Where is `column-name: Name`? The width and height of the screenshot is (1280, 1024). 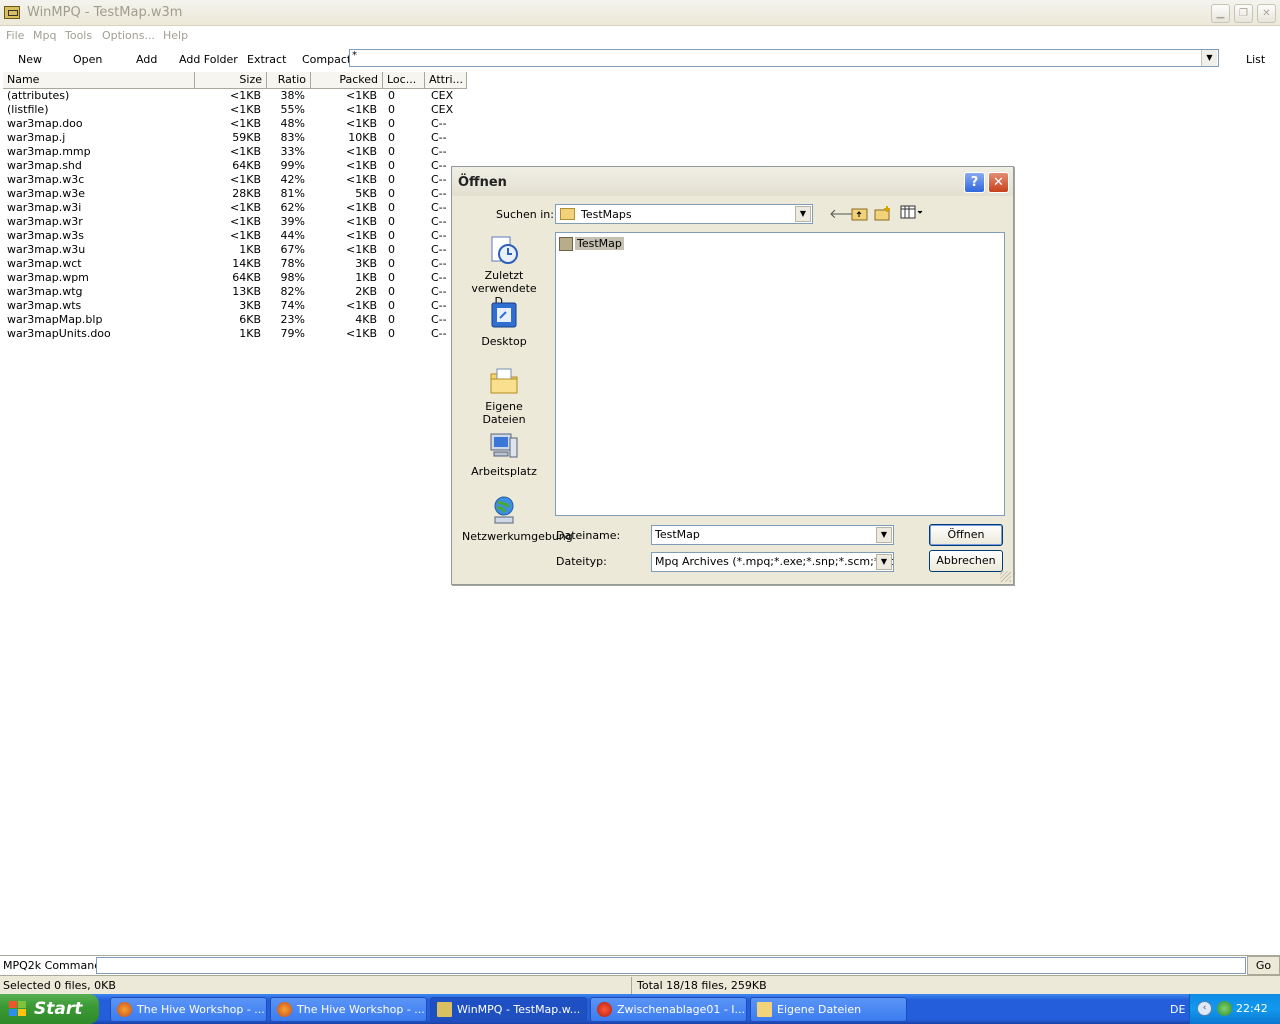
column-name: Name is located at coordinates (99, 80).